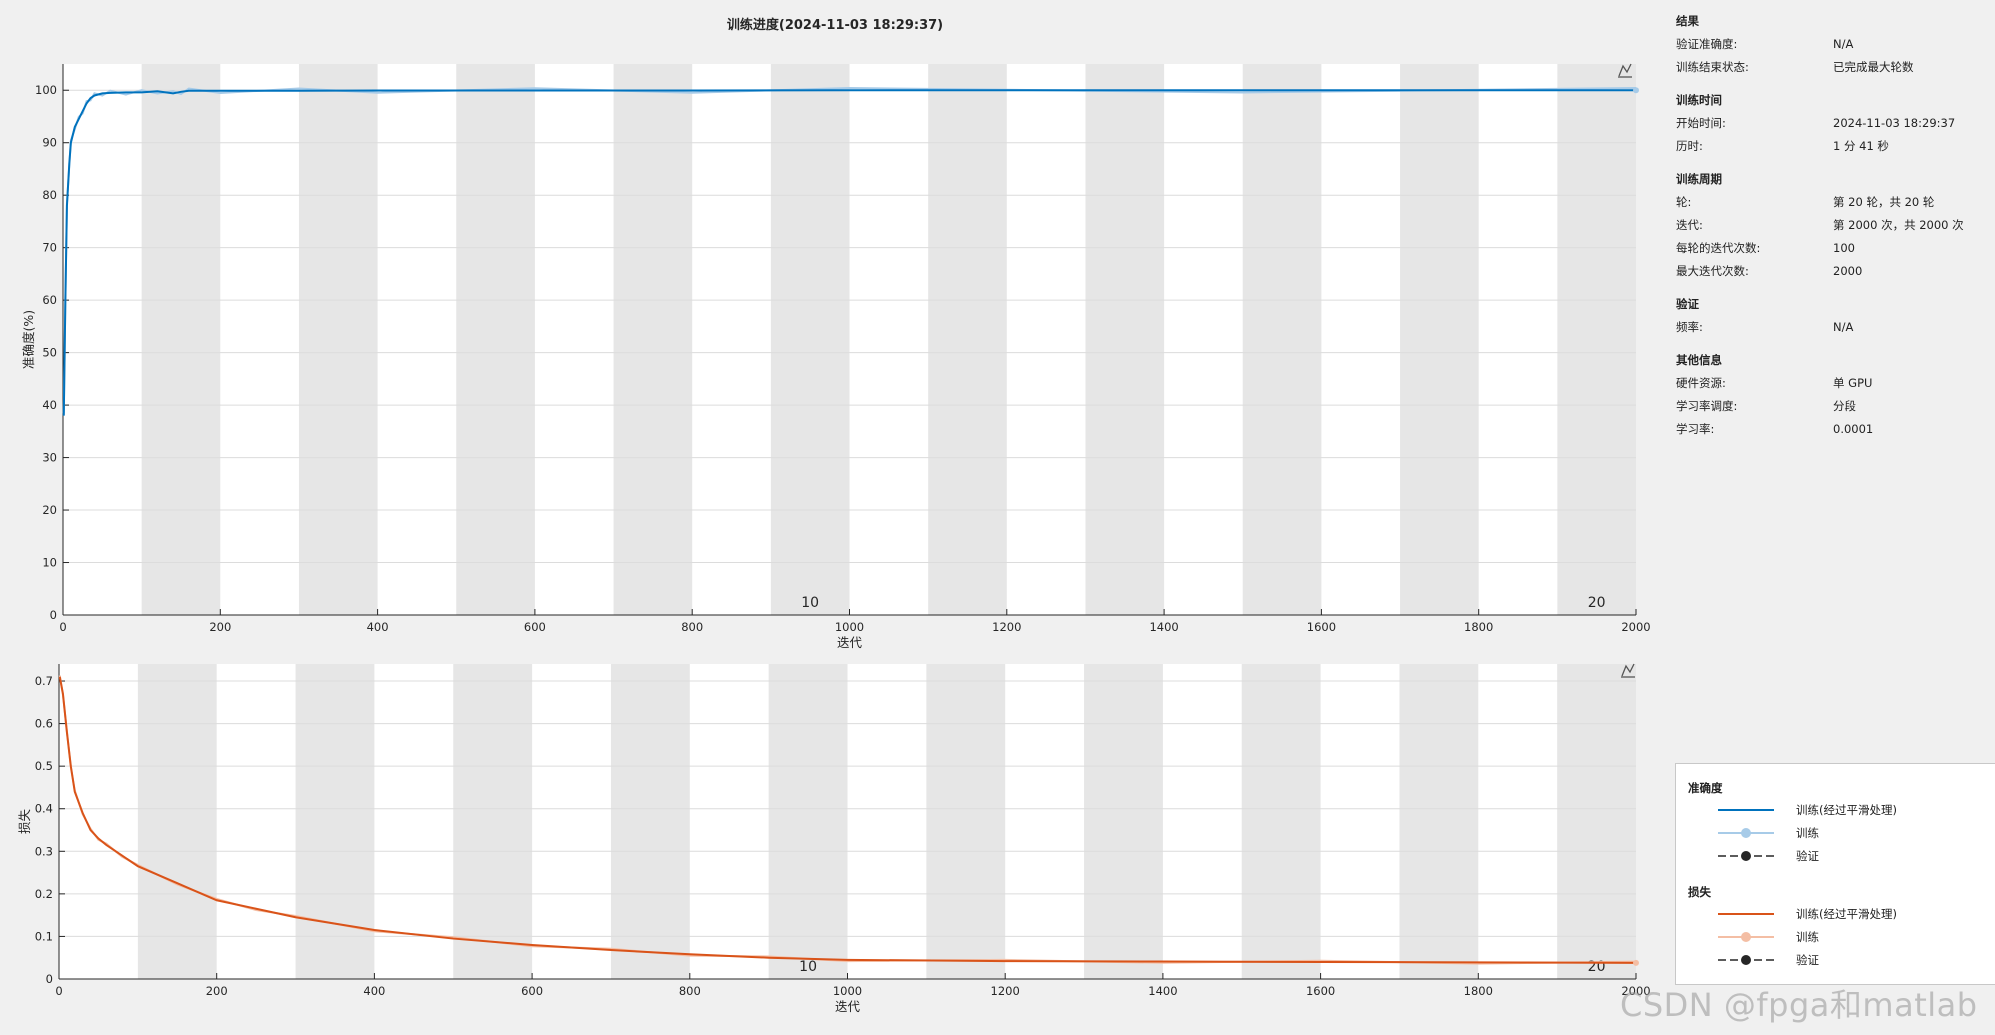 Image resolution: width=1995 pixels, height=1035 pixels. Describe the element at coordinates (44, 766) in the screenshot. I see `y-tick-label: 0.5` at that location.